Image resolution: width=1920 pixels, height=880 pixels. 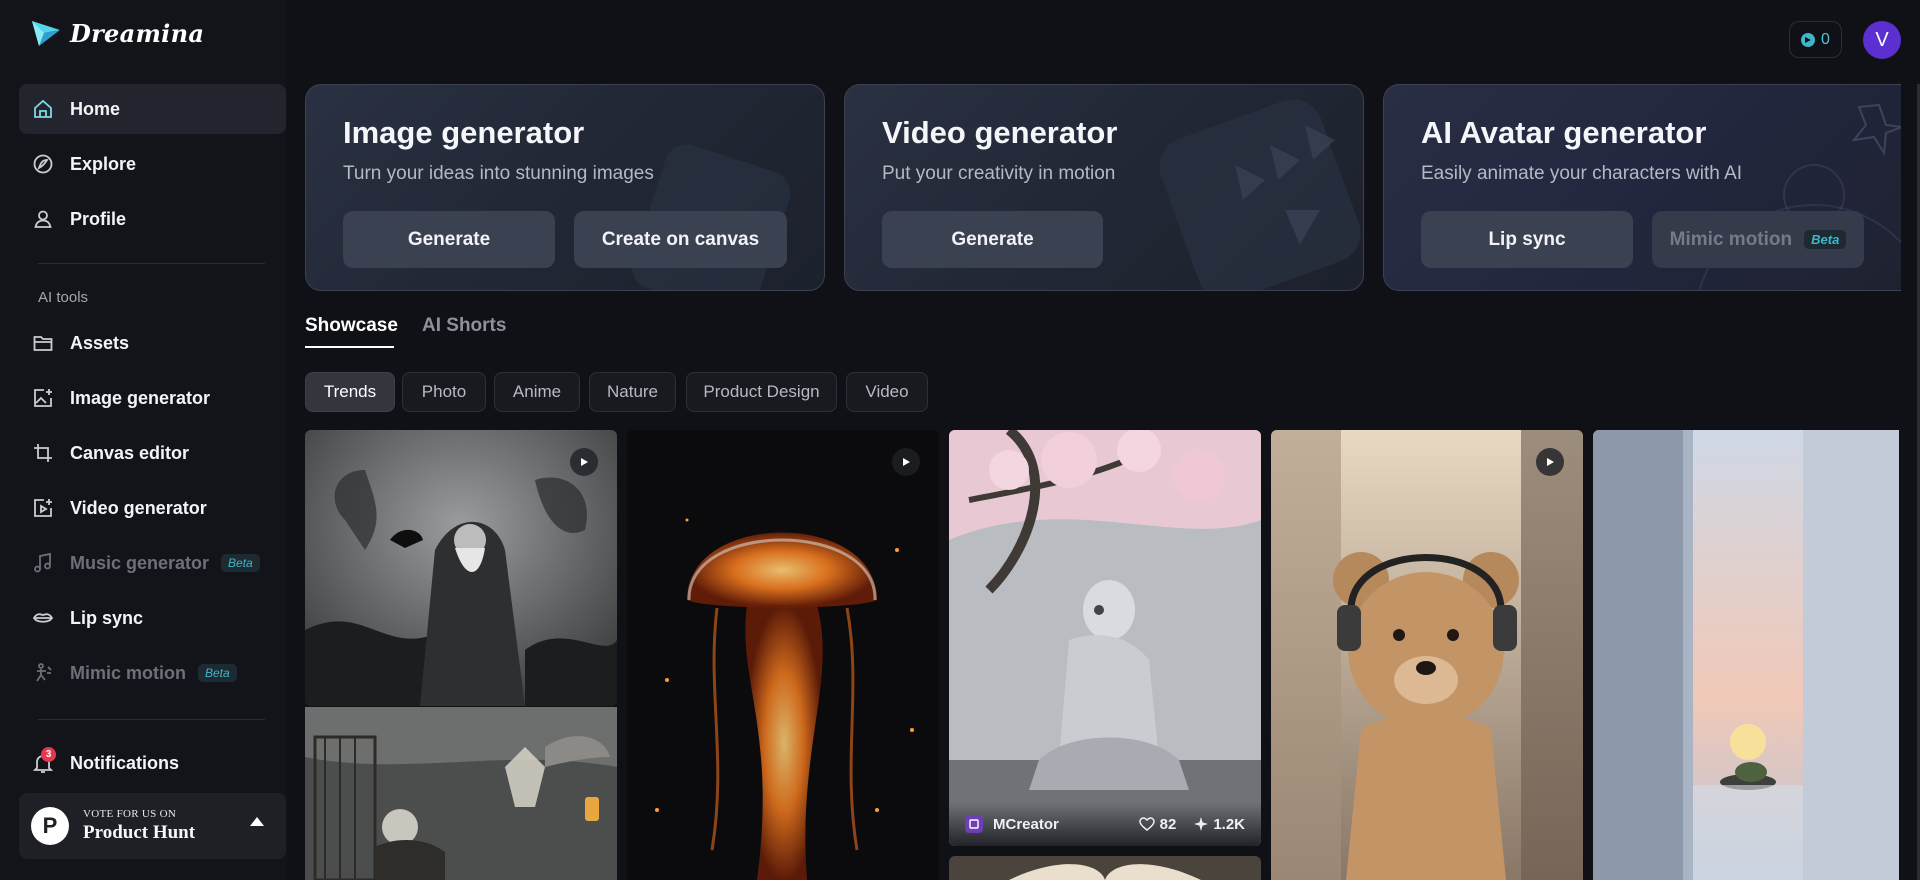 I want to click on lip-sync-icon, so click(x=43, y=618).